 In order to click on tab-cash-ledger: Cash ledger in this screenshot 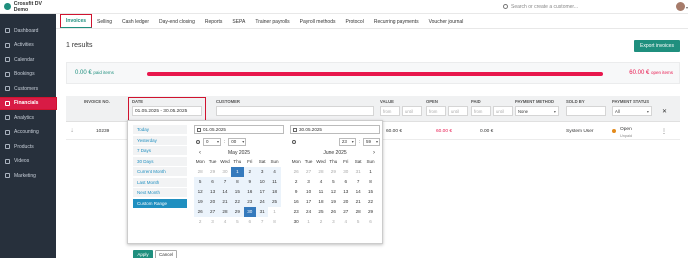, I will do `click(135, 22)`.